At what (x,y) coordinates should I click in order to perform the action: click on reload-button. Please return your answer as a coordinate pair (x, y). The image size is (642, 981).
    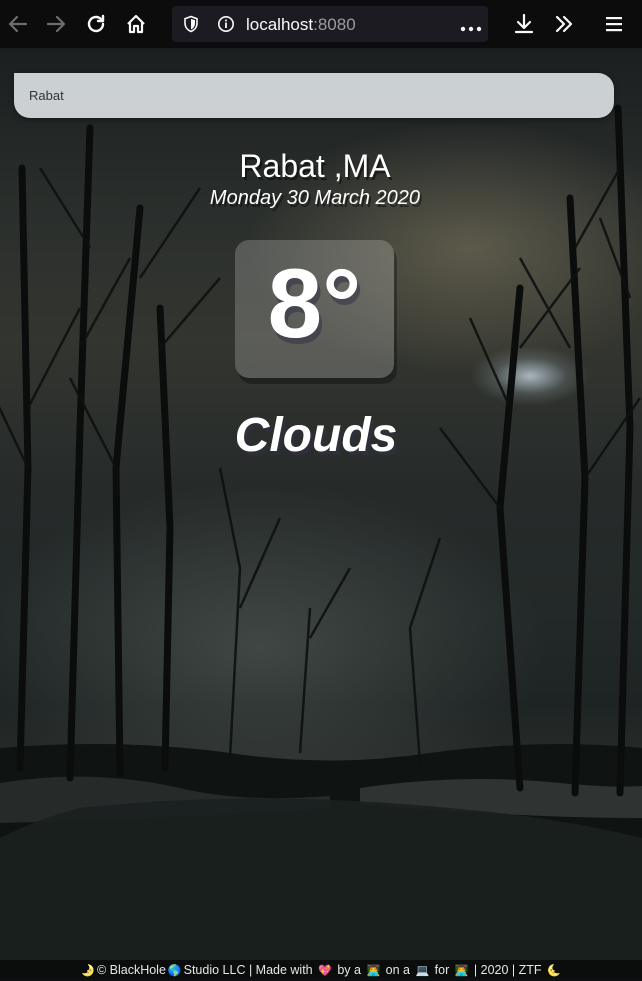
    Looking at the image, I should click on (96, 24).